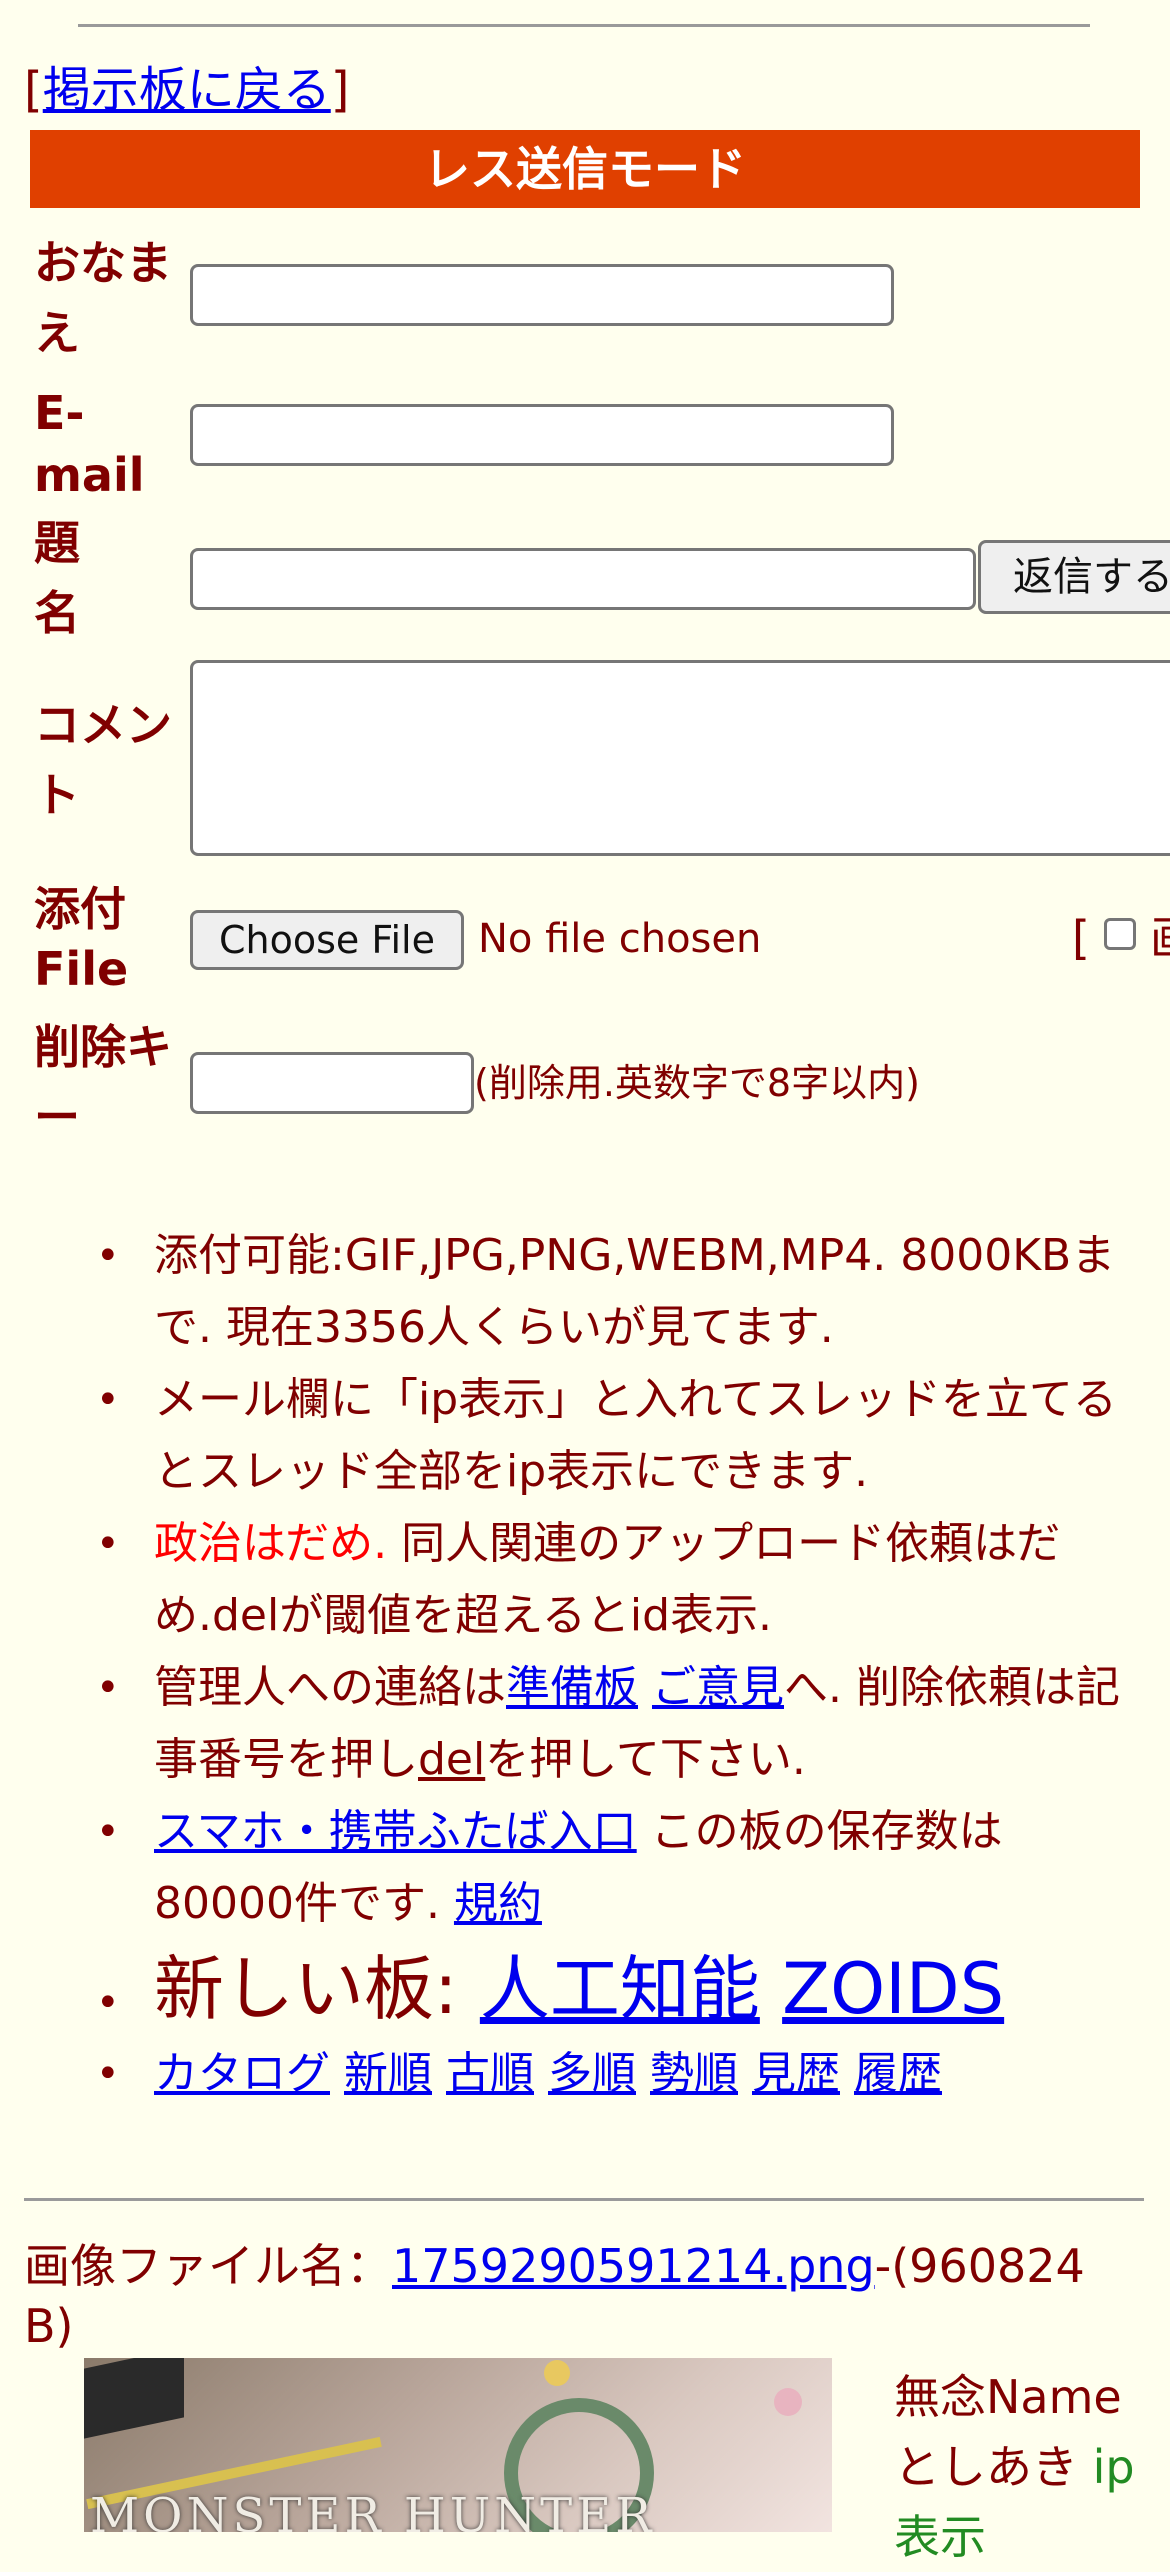  What do you see at coordinates (583, 579) in the screenshot?
I see `subject-input` at bounding box center [583, 579].